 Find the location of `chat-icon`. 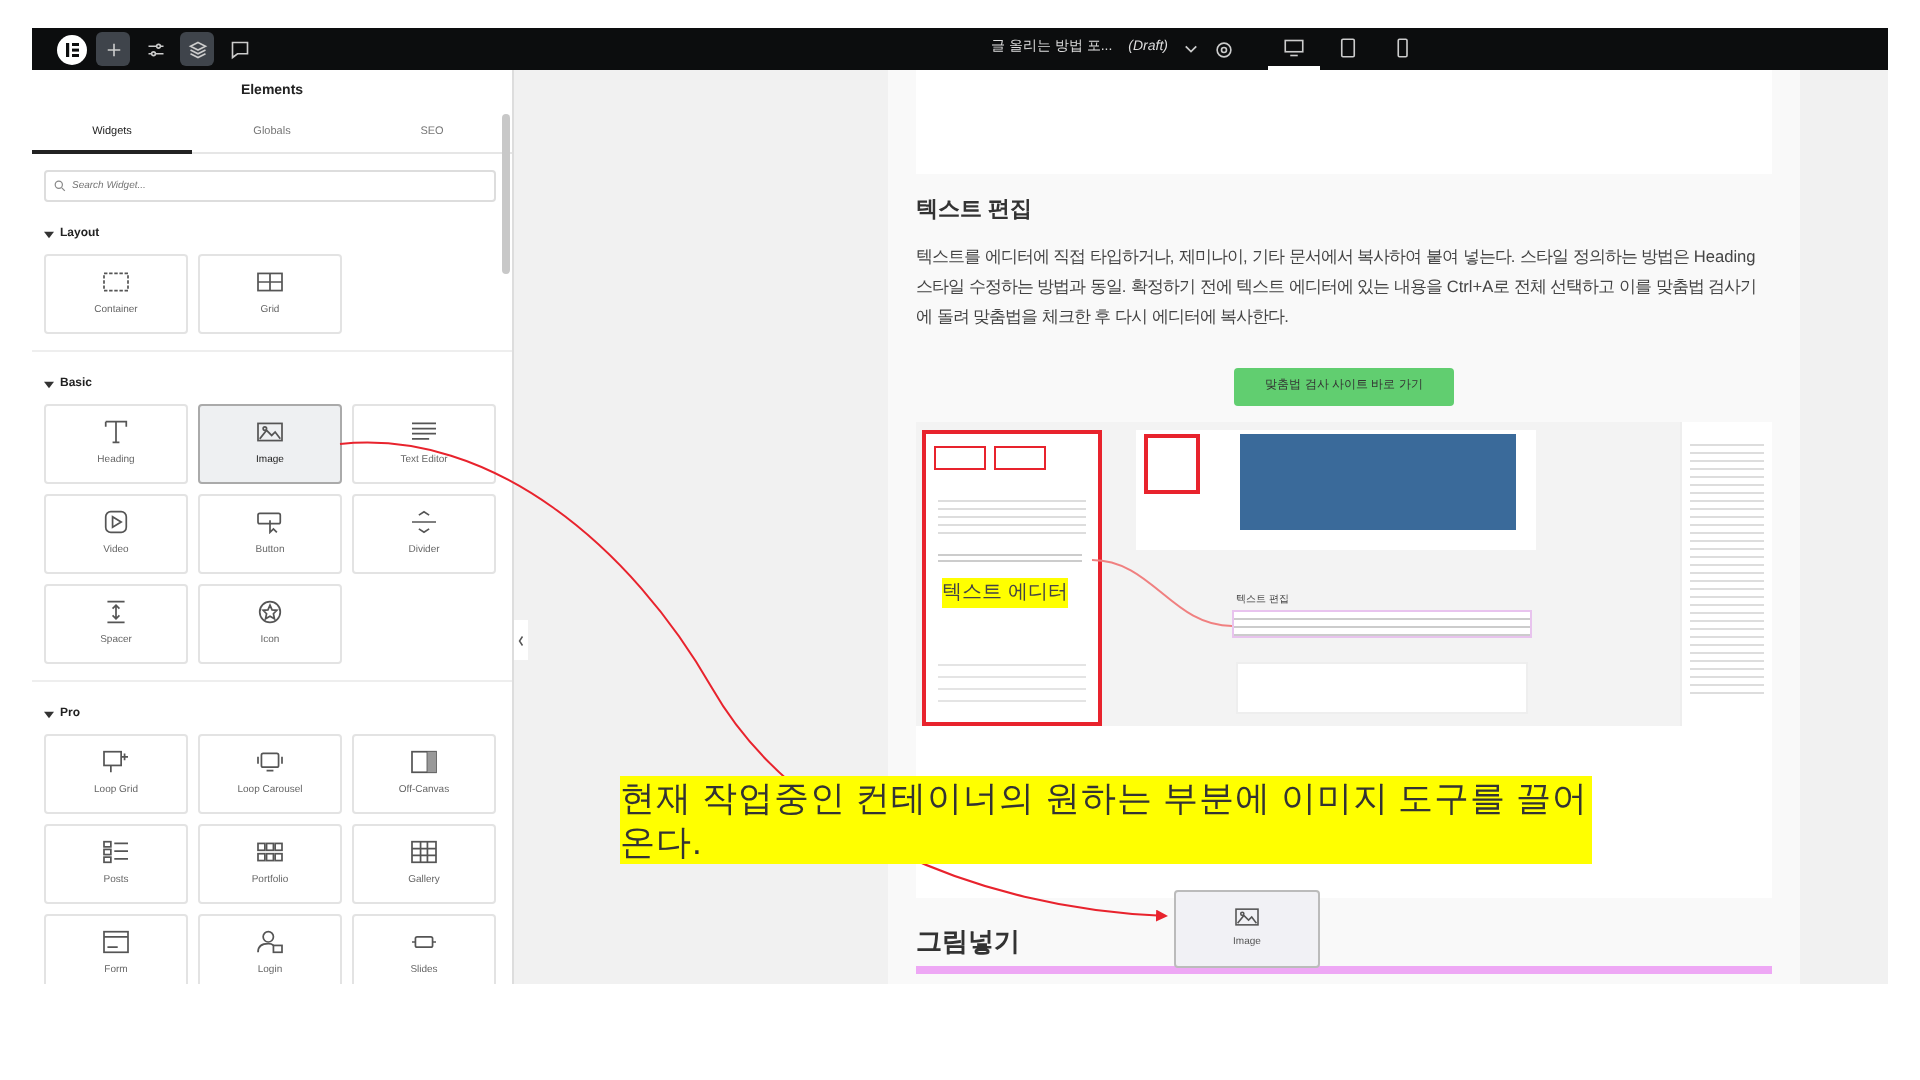

chat-icon is located at coordinates (239, 49).